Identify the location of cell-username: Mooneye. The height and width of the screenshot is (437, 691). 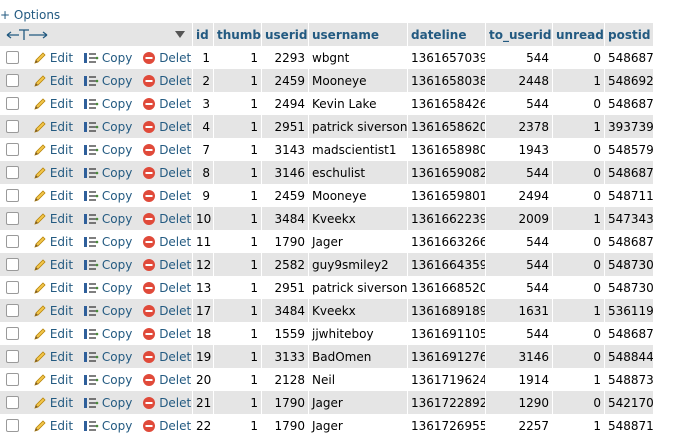
(358, 80).